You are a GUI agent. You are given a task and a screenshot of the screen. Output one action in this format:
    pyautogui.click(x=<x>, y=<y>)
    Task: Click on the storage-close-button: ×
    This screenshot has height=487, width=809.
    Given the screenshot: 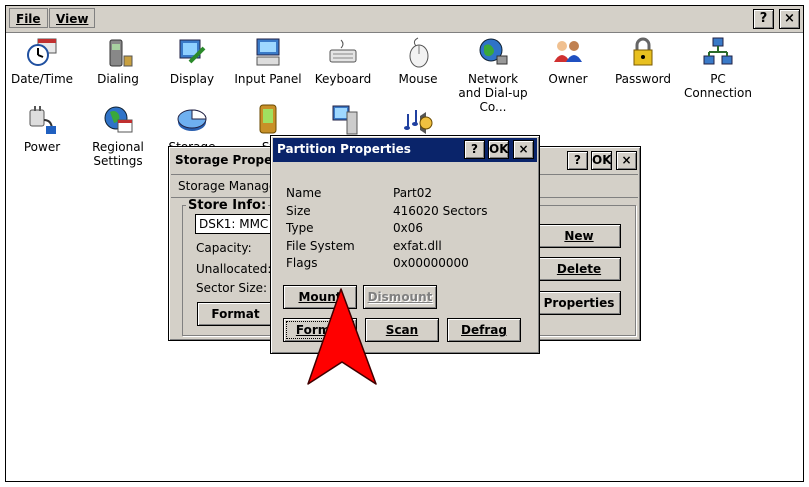 What is the action you would take?
    pyautogui.click(x=626, y=160)
    